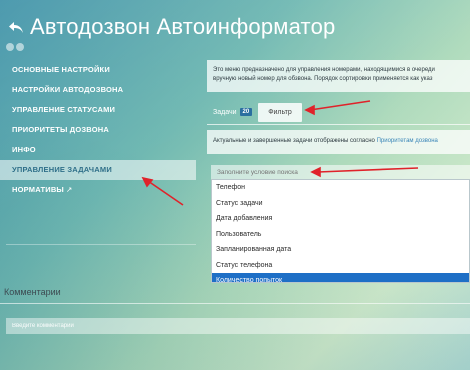  I want to click on comments-heading: Комментарии, so click(32, 292).